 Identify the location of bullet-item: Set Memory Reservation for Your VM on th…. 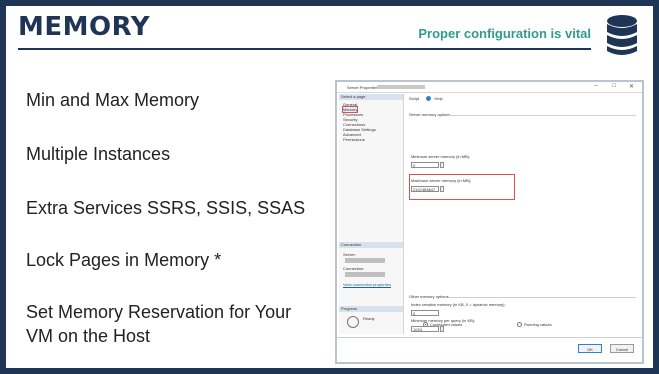
(159, 324).